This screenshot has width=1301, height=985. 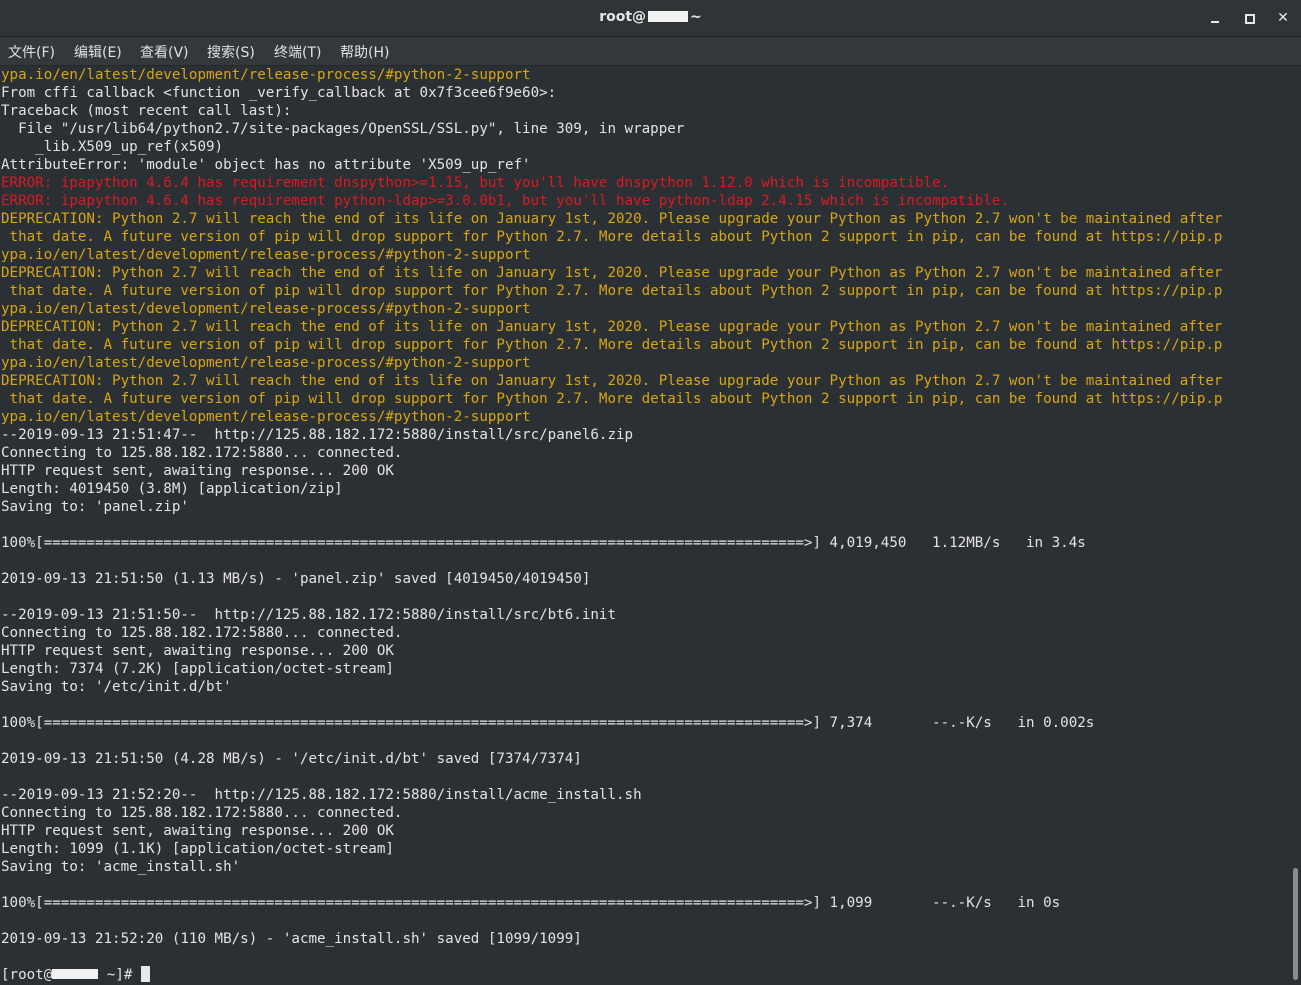 What do you see at coordinates (121, 867) in the screenshot?
I see `terminal-line: Saving to: 'acme_install.sh'` at bounding box center [121, 867].